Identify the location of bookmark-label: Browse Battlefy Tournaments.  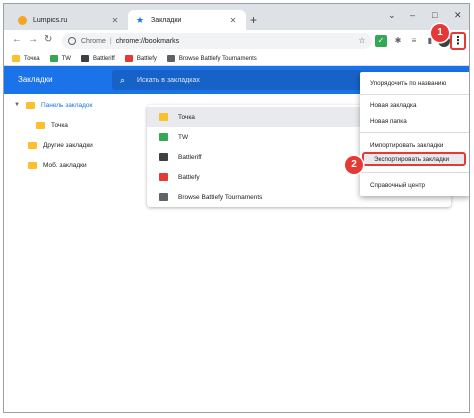
(217, 58).